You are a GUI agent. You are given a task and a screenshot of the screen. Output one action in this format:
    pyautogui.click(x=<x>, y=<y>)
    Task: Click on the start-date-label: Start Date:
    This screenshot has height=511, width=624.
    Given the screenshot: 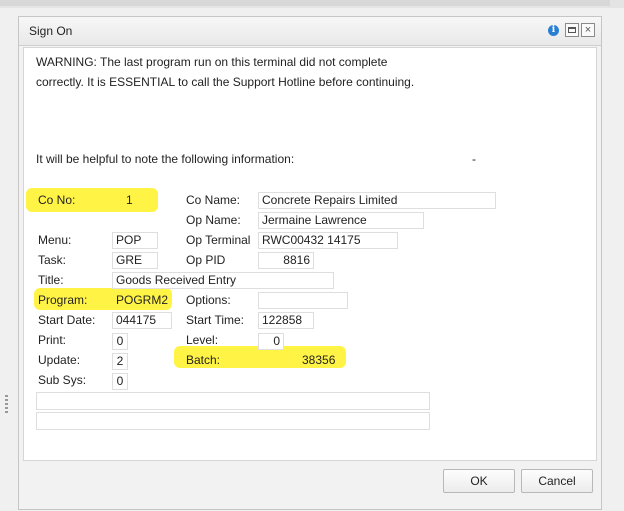 What is the action you would take?
    pyautogui.click(x=67, y=320)
    